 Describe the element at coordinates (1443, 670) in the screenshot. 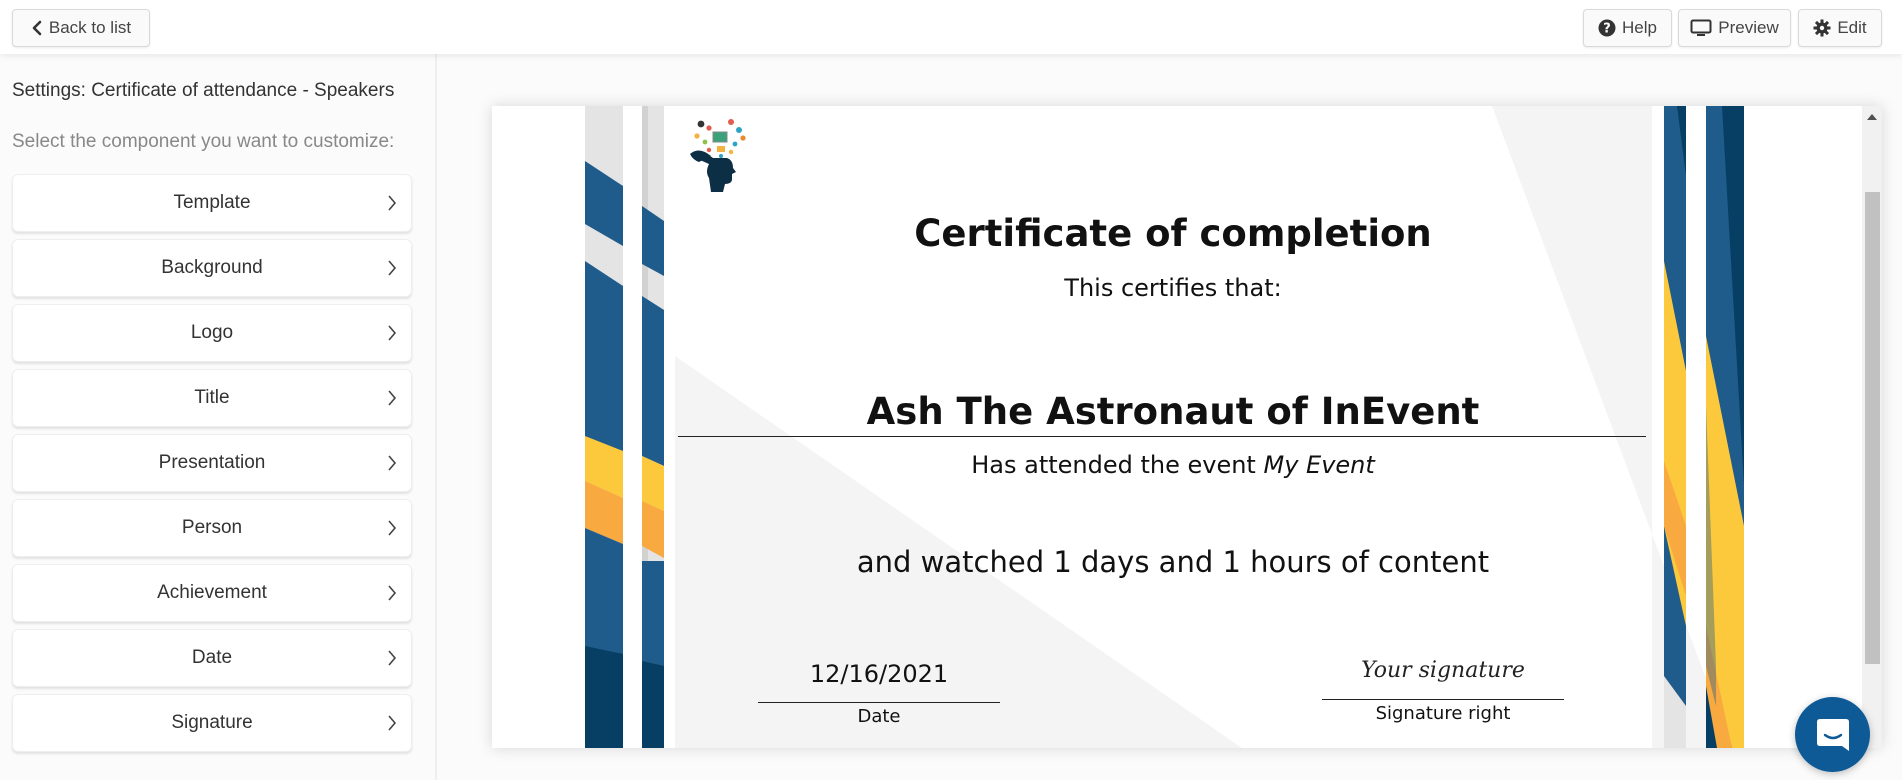

I see `certificate-signature-value: Your signature` at that location.